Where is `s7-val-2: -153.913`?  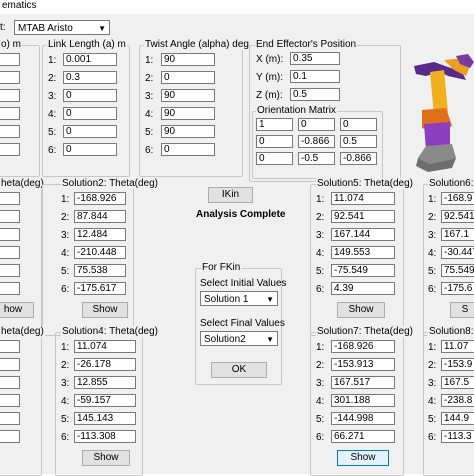 s7-val-2: -153.913 is located at coordinates (363, 364).